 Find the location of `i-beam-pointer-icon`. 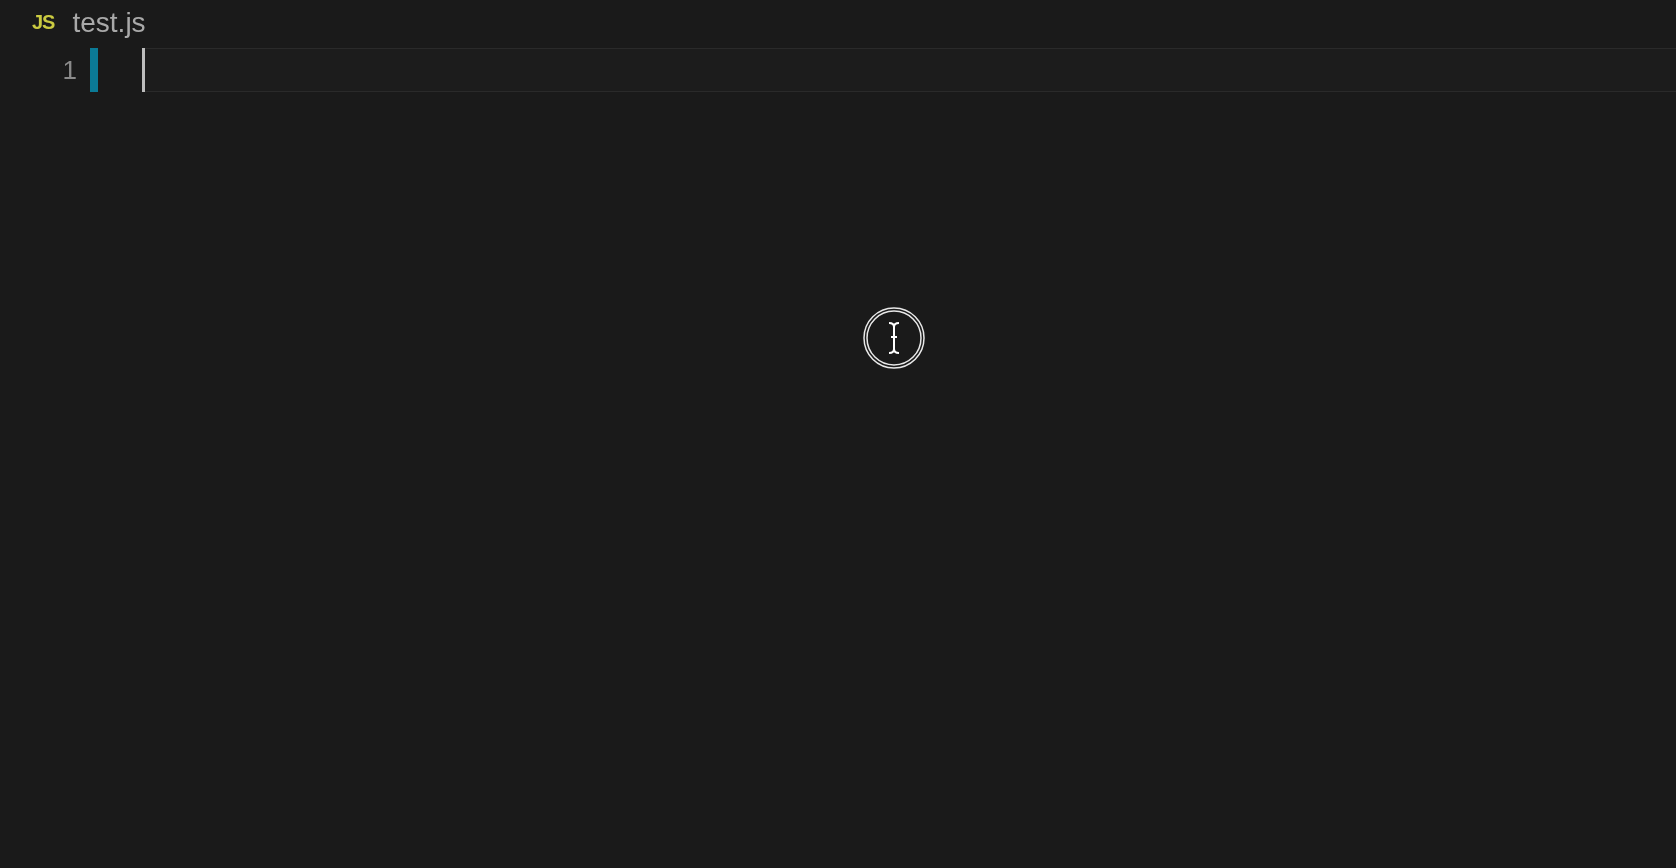

i-beam-pointer-icon is located at coordinates (894, 338).